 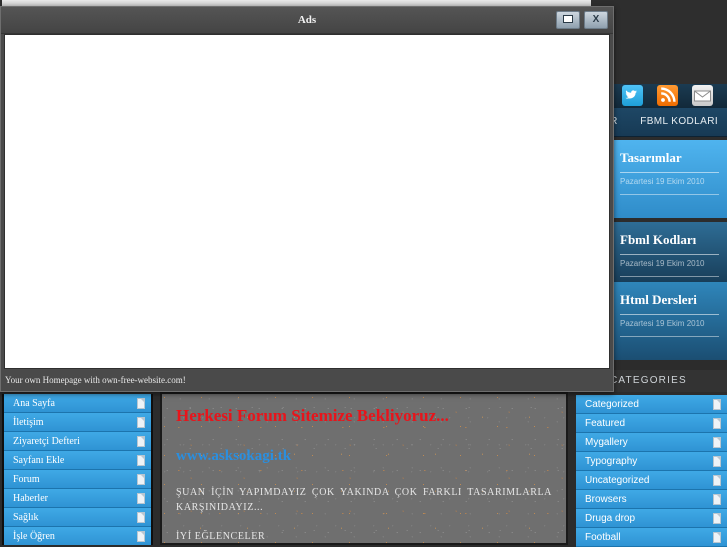 What do you see at coordinates (702, 95) in the screenshot?
I see `mail-icon` at bounding box center [702, 95].